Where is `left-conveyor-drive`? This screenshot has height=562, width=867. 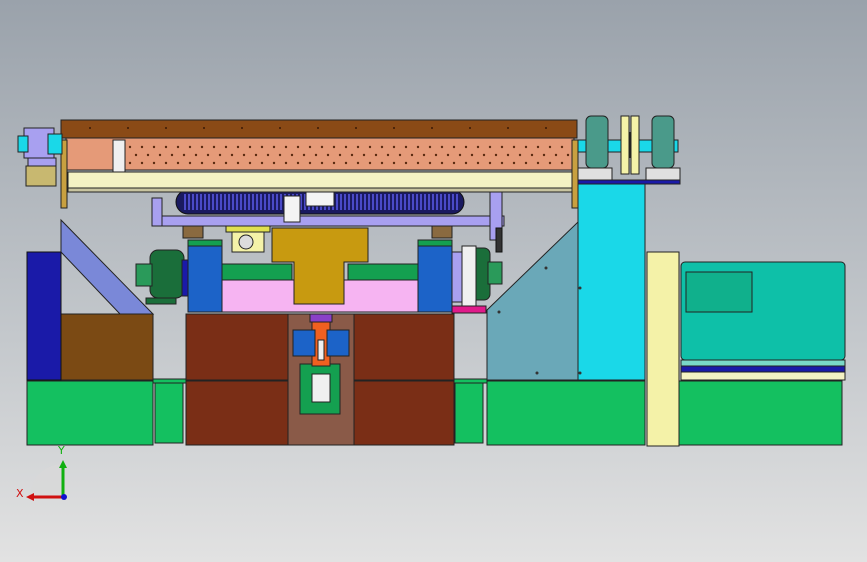 left-conveyor-drive is located at coordinates (40, 157).